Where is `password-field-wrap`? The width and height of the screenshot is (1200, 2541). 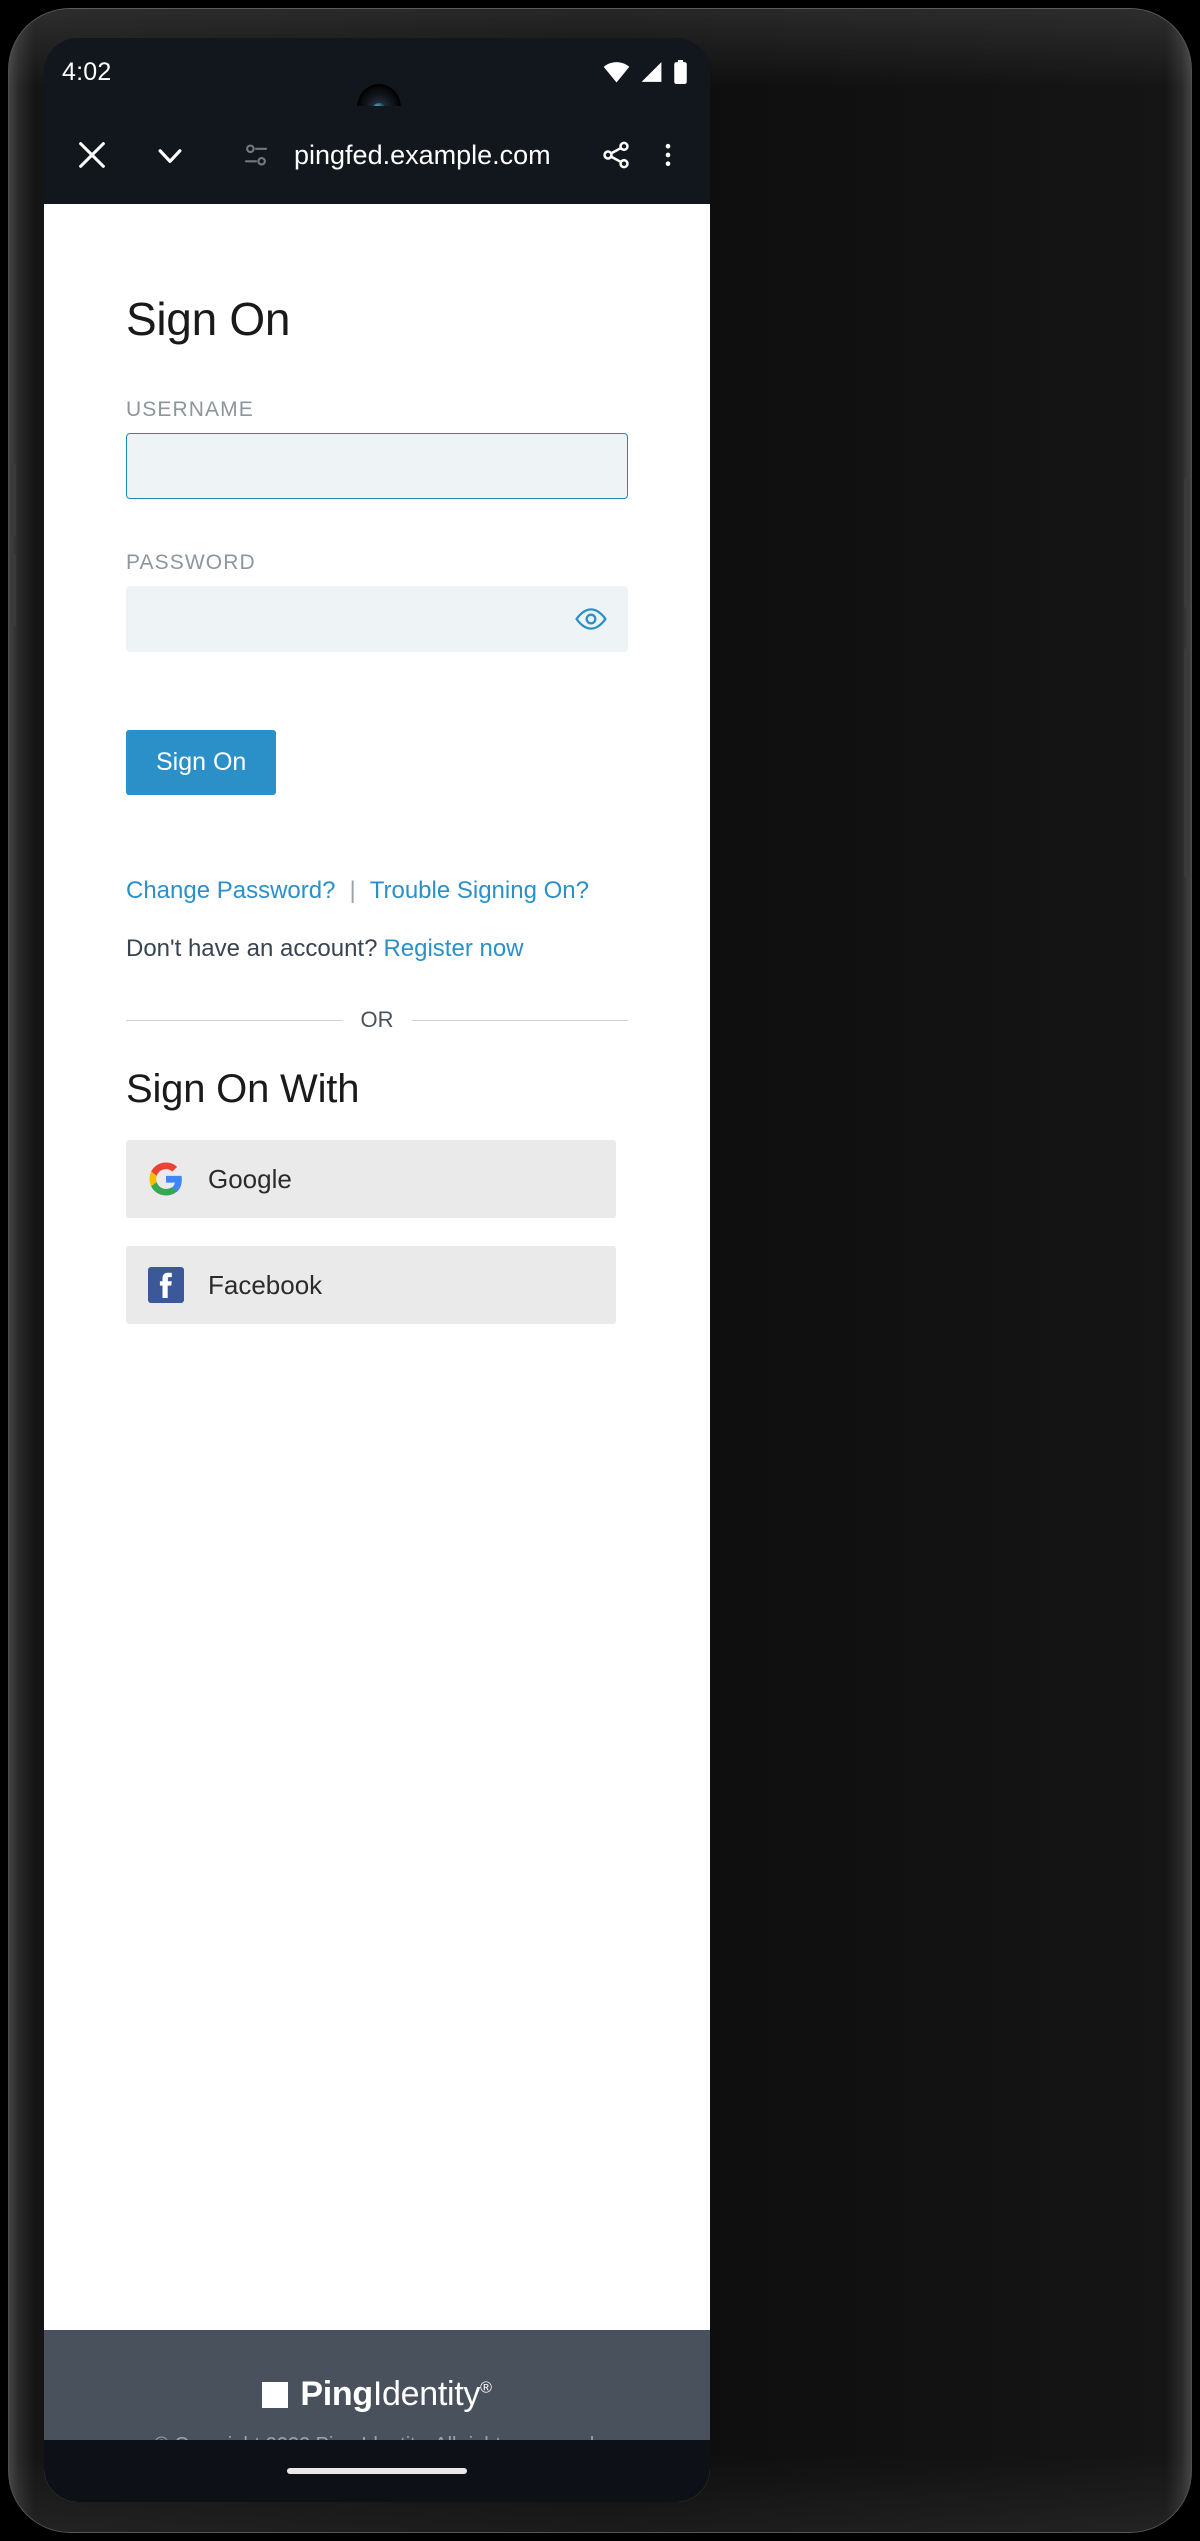
password-field-wrap is located at coordinates (377, 619).